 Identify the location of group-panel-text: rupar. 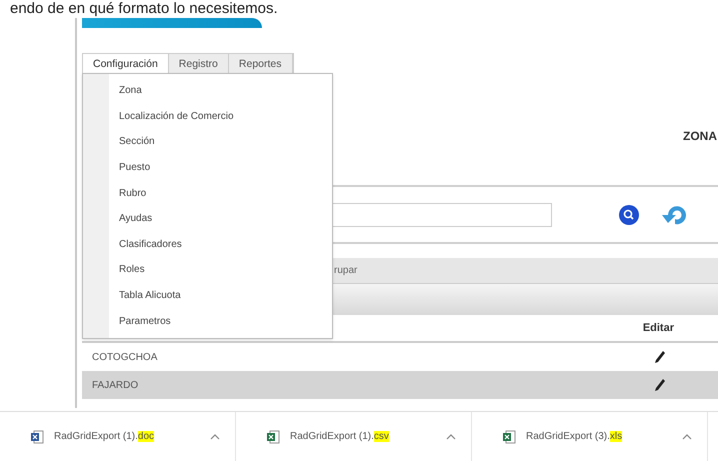
(346, 271).